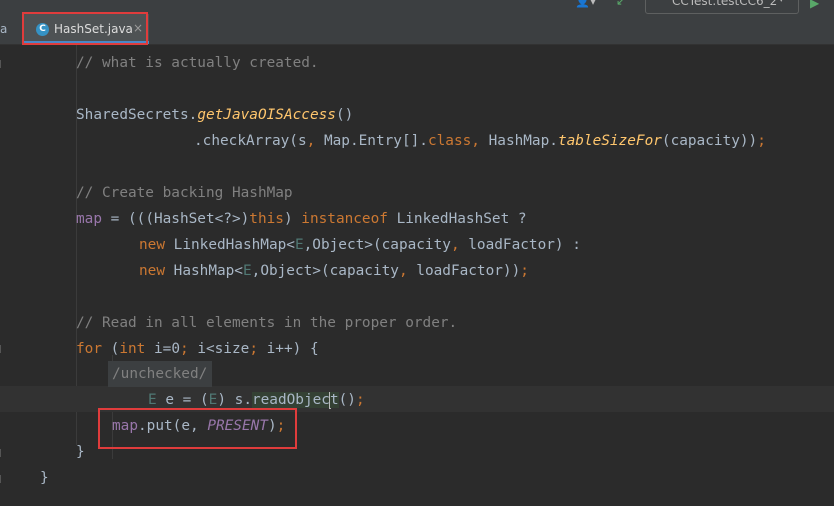 The width and height of the screenshot is (834, 506). I want to click on code-line: SharedSecrets.getJavaOISAccess(), so click(215, 115).